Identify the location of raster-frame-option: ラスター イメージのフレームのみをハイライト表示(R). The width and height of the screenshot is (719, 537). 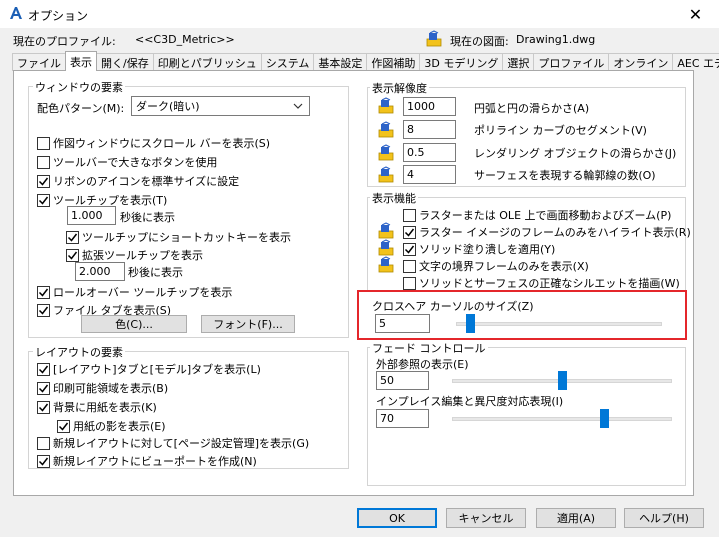
(547, 232).